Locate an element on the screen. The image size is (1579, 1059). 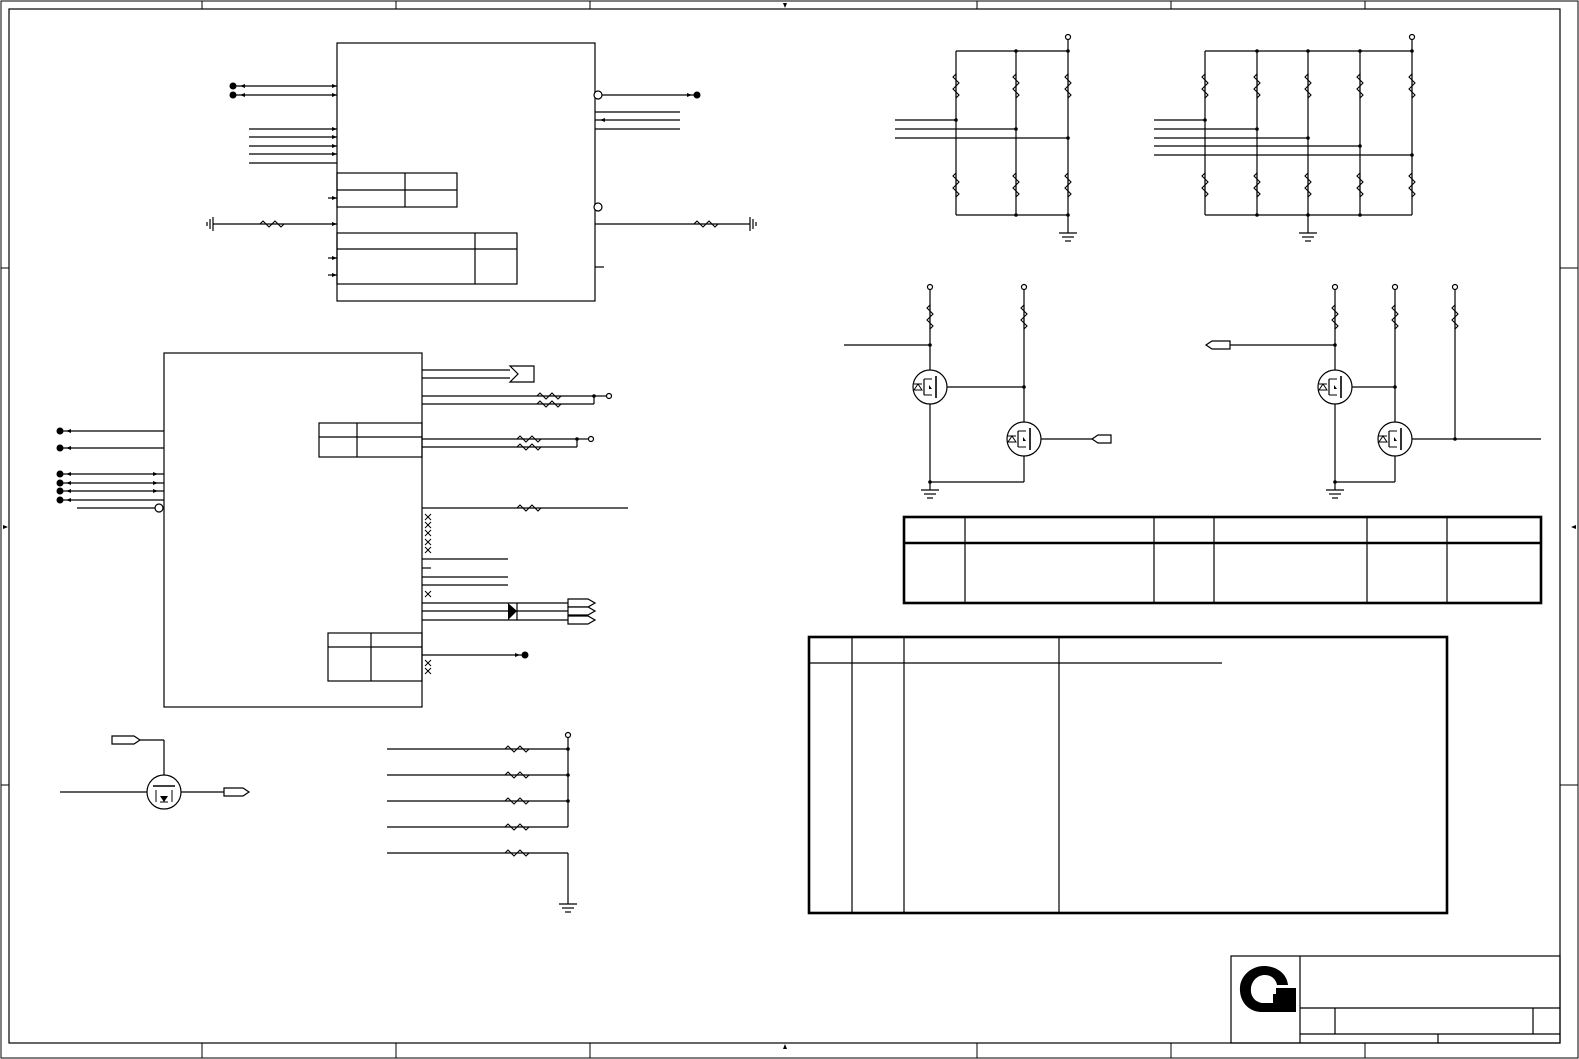
ic-block-upper is located at coordinates (481, 172).